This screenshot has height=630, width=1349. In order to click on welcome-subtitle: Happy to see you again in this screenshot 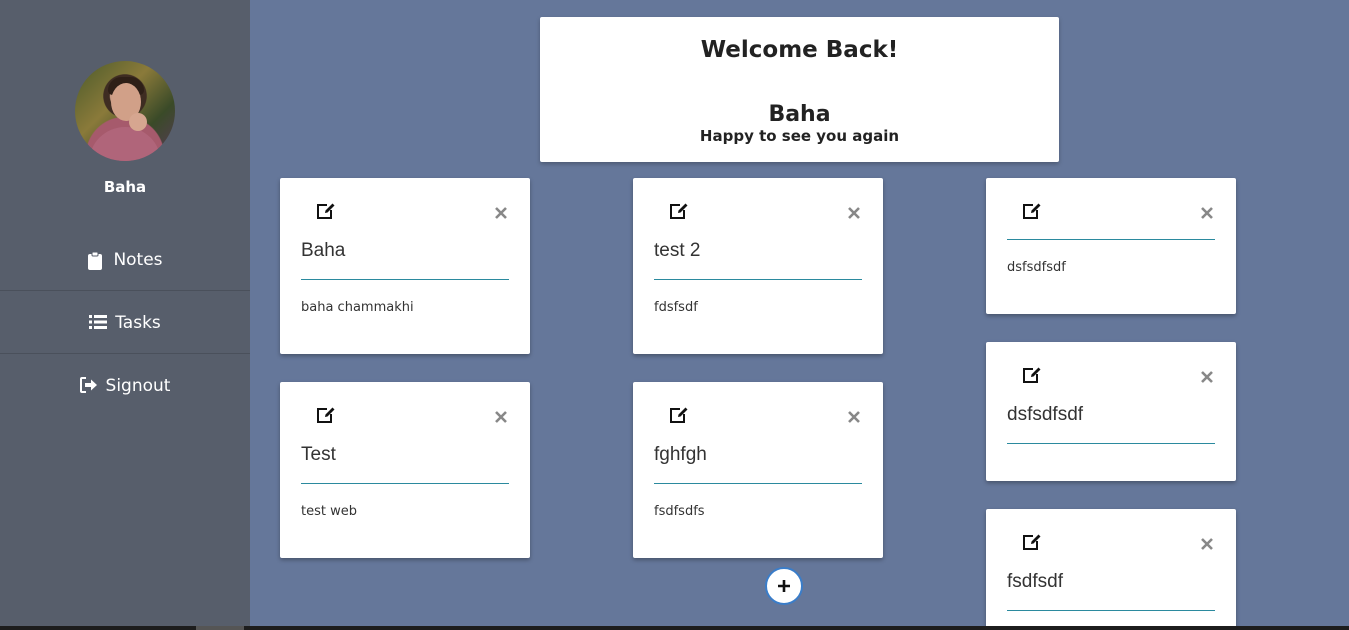, I will do `click(799, 136)`.